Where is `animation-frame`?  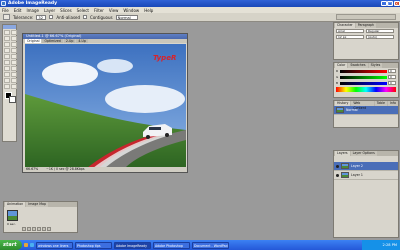
animation-frame is located at coordinates (12, 215).